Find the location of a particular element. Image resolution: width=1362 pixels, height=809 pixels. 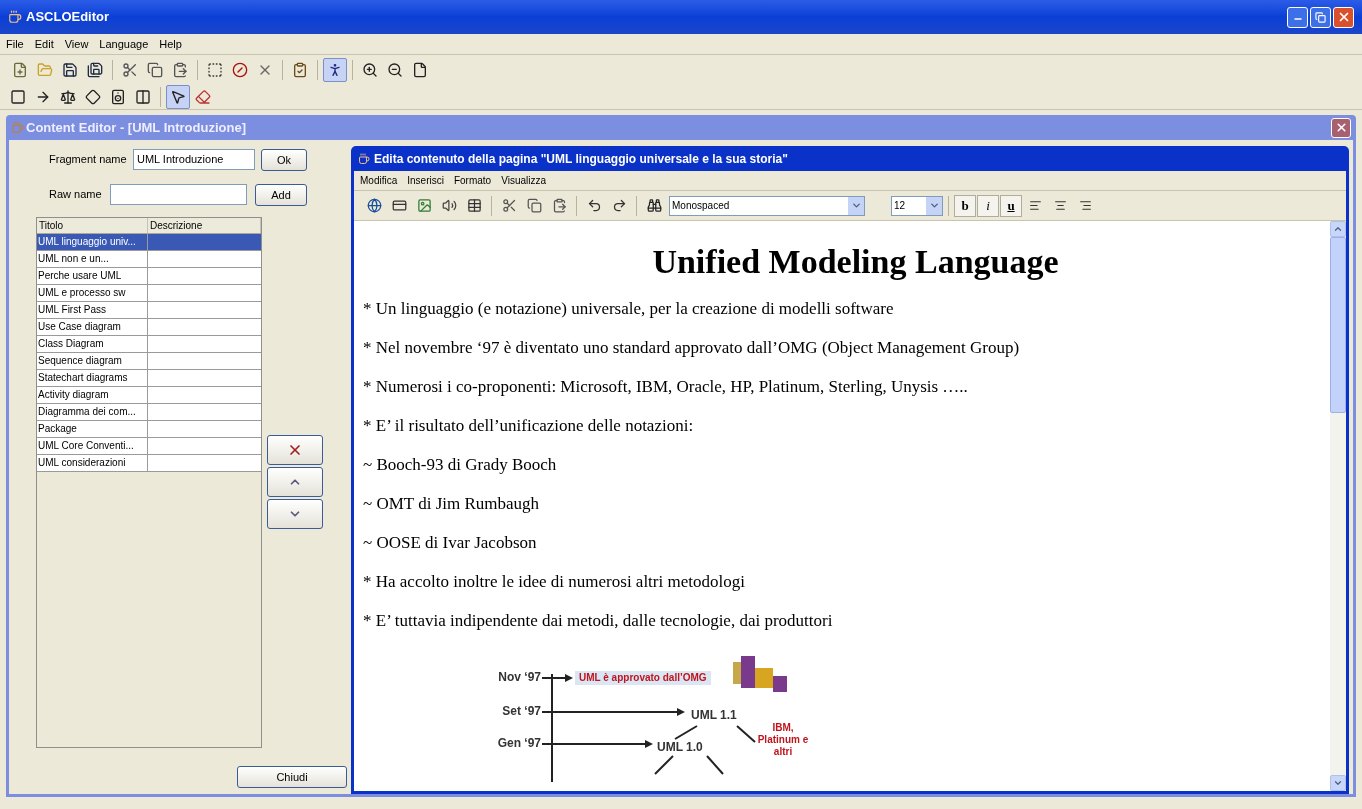

add-button: Add is located at coordinates (281, 195).